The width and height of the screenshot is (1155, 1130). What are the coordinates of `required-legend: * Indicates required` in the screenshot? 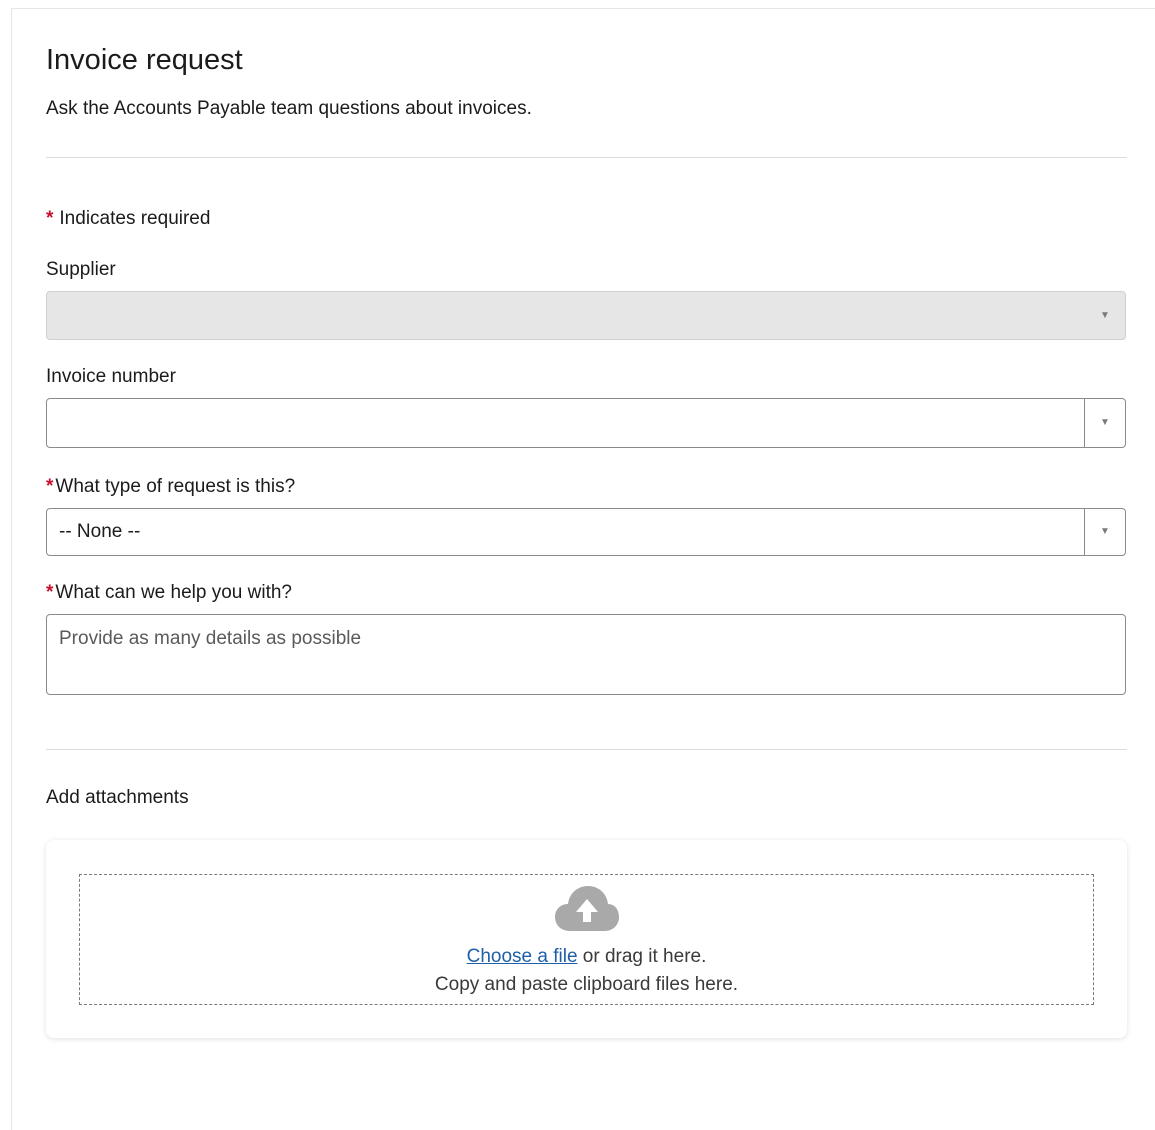 It's located at (128, 219).